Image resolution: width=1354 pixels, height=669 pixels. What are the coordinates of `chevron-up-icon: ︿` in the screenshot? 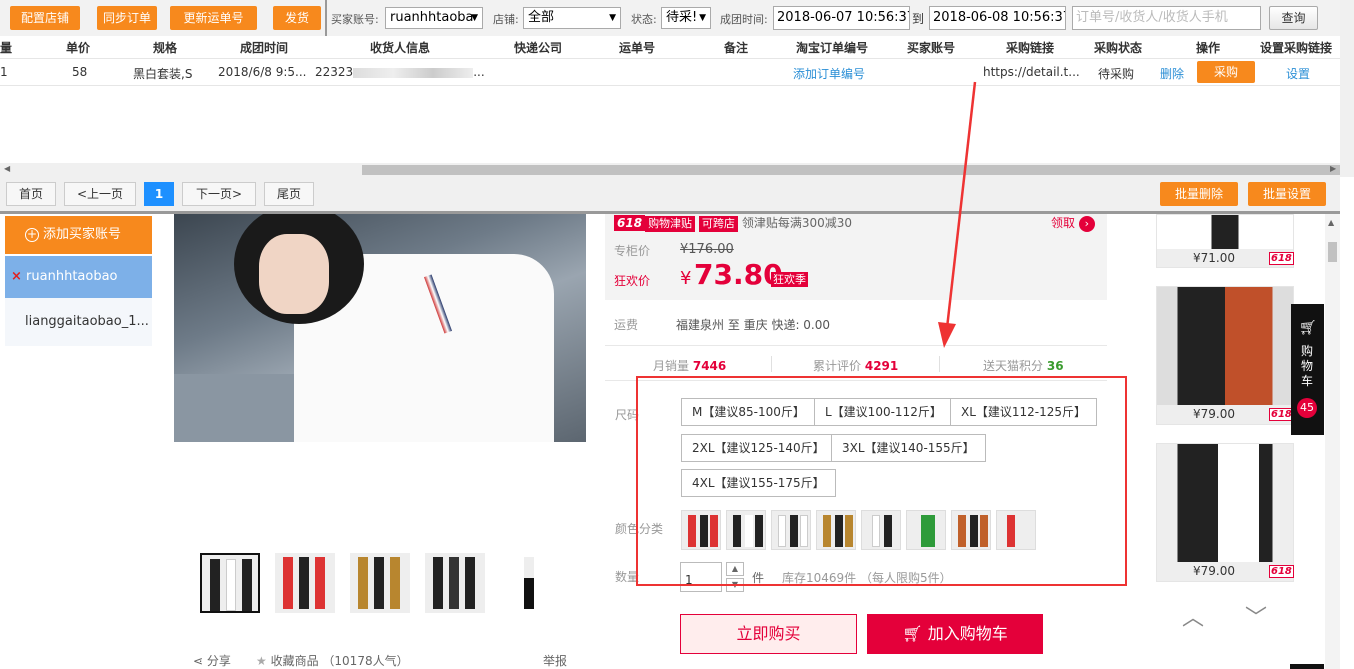 It's located at (1193, 616).